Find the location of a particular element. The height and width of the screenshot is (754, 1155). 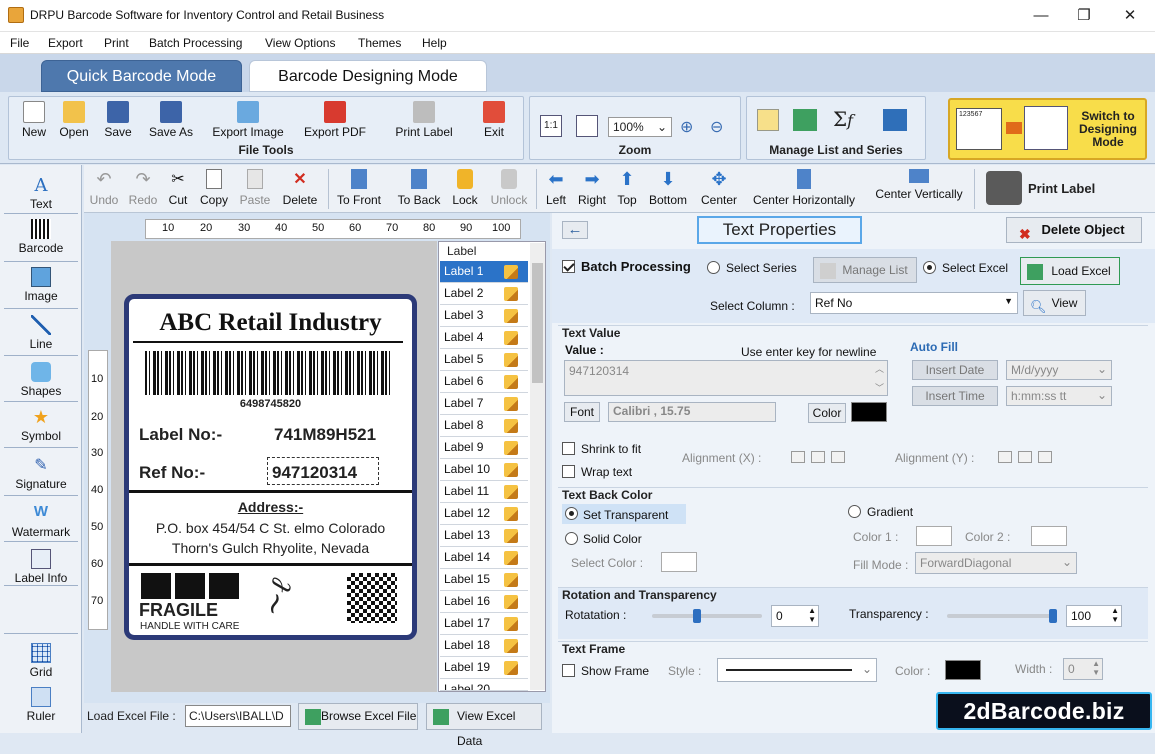

gradient-color2-swatch is located at coordinates (1049, 536).